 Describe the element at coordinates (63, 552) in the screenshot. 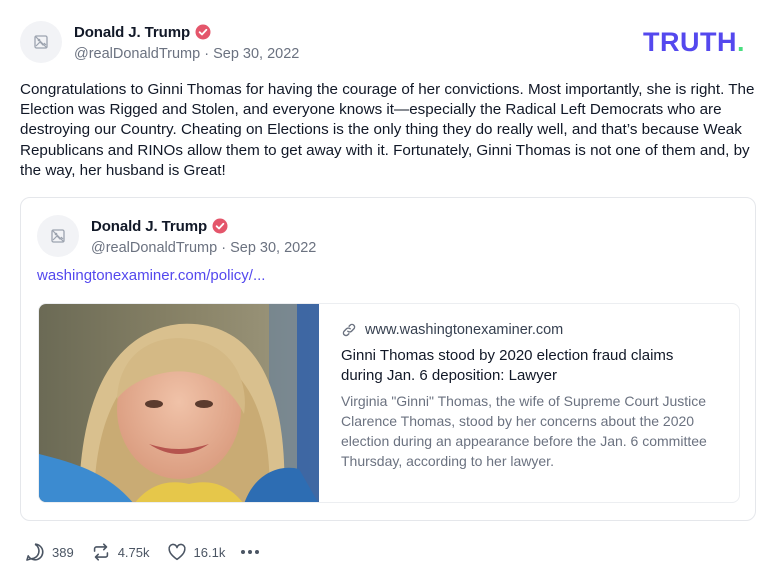

I see `reply-count: 389` at that location.